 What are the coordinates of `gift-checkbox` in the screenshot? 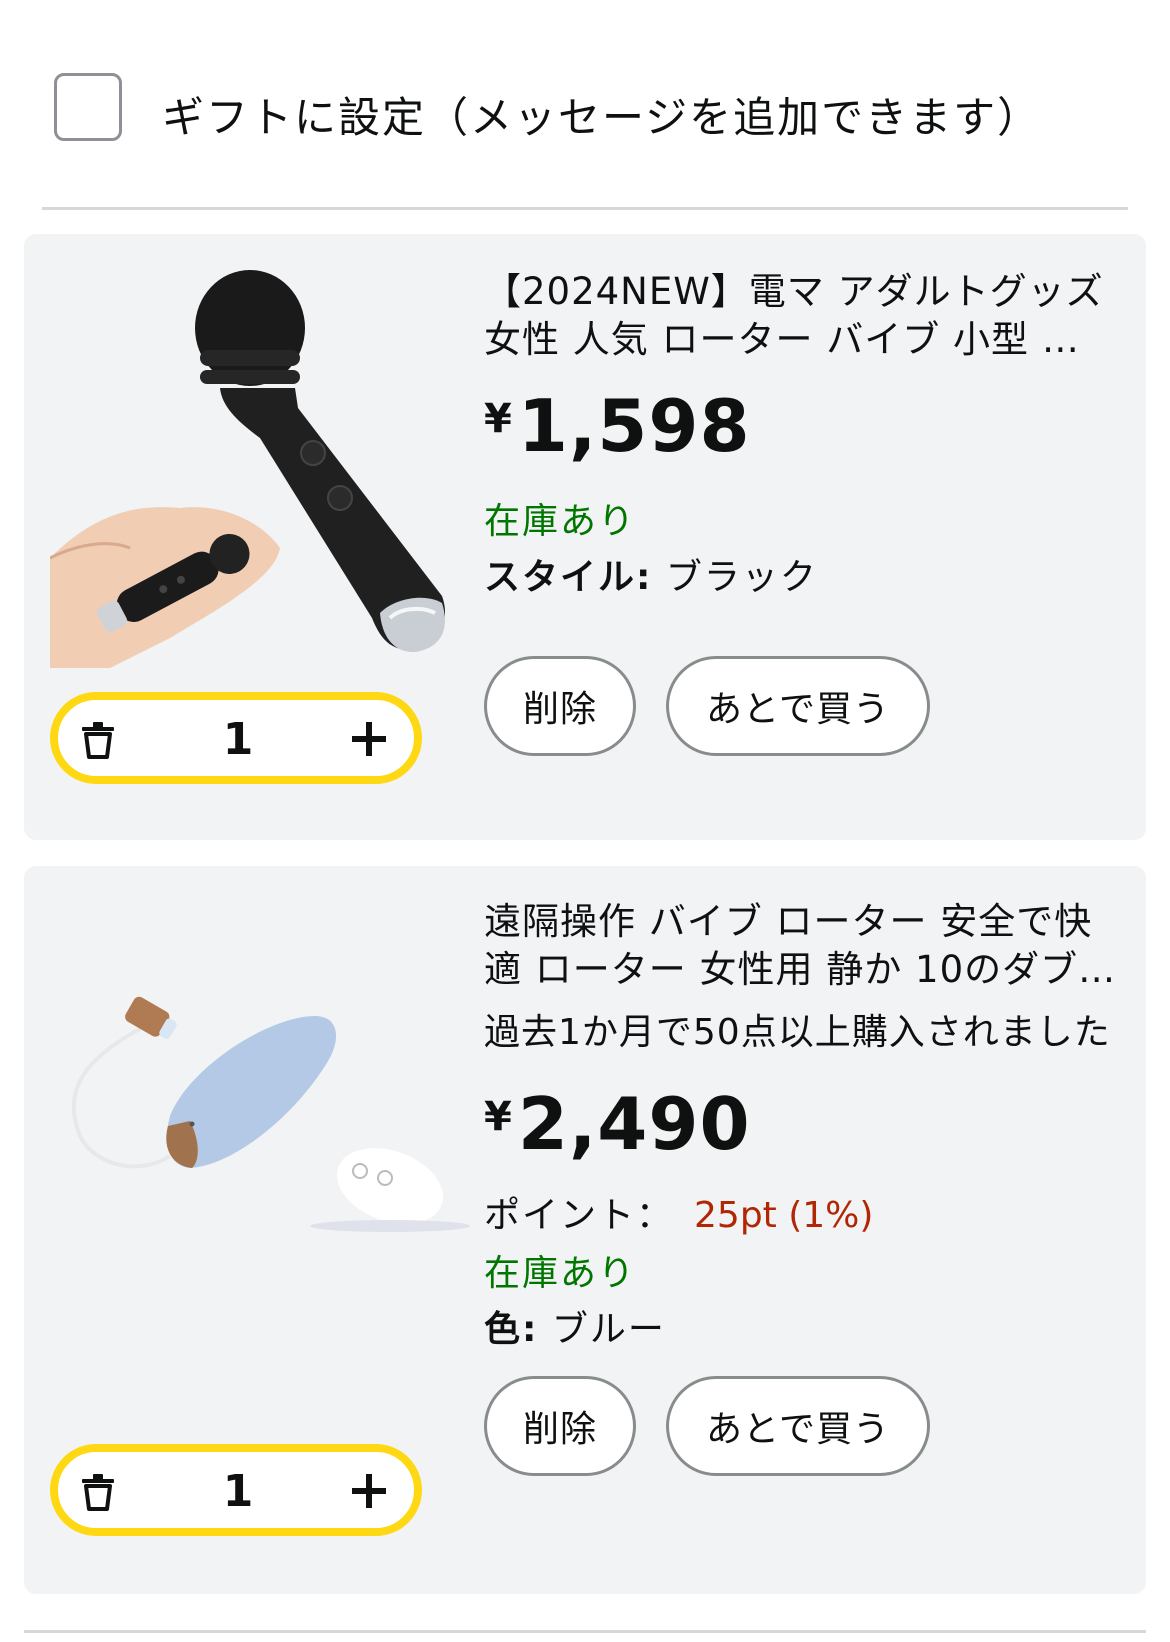 It's located at (88, 107).